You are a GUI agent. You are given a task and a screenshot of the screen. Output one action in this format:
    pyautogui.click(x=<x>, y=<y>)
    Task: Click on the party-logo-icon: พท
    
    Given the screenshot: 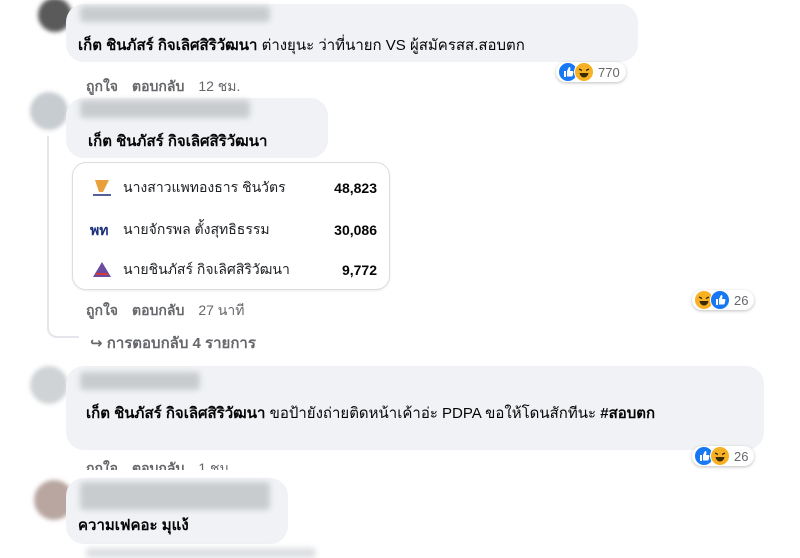 What is the action you would take?
    pyautogui.click(x=102, y=230)
    